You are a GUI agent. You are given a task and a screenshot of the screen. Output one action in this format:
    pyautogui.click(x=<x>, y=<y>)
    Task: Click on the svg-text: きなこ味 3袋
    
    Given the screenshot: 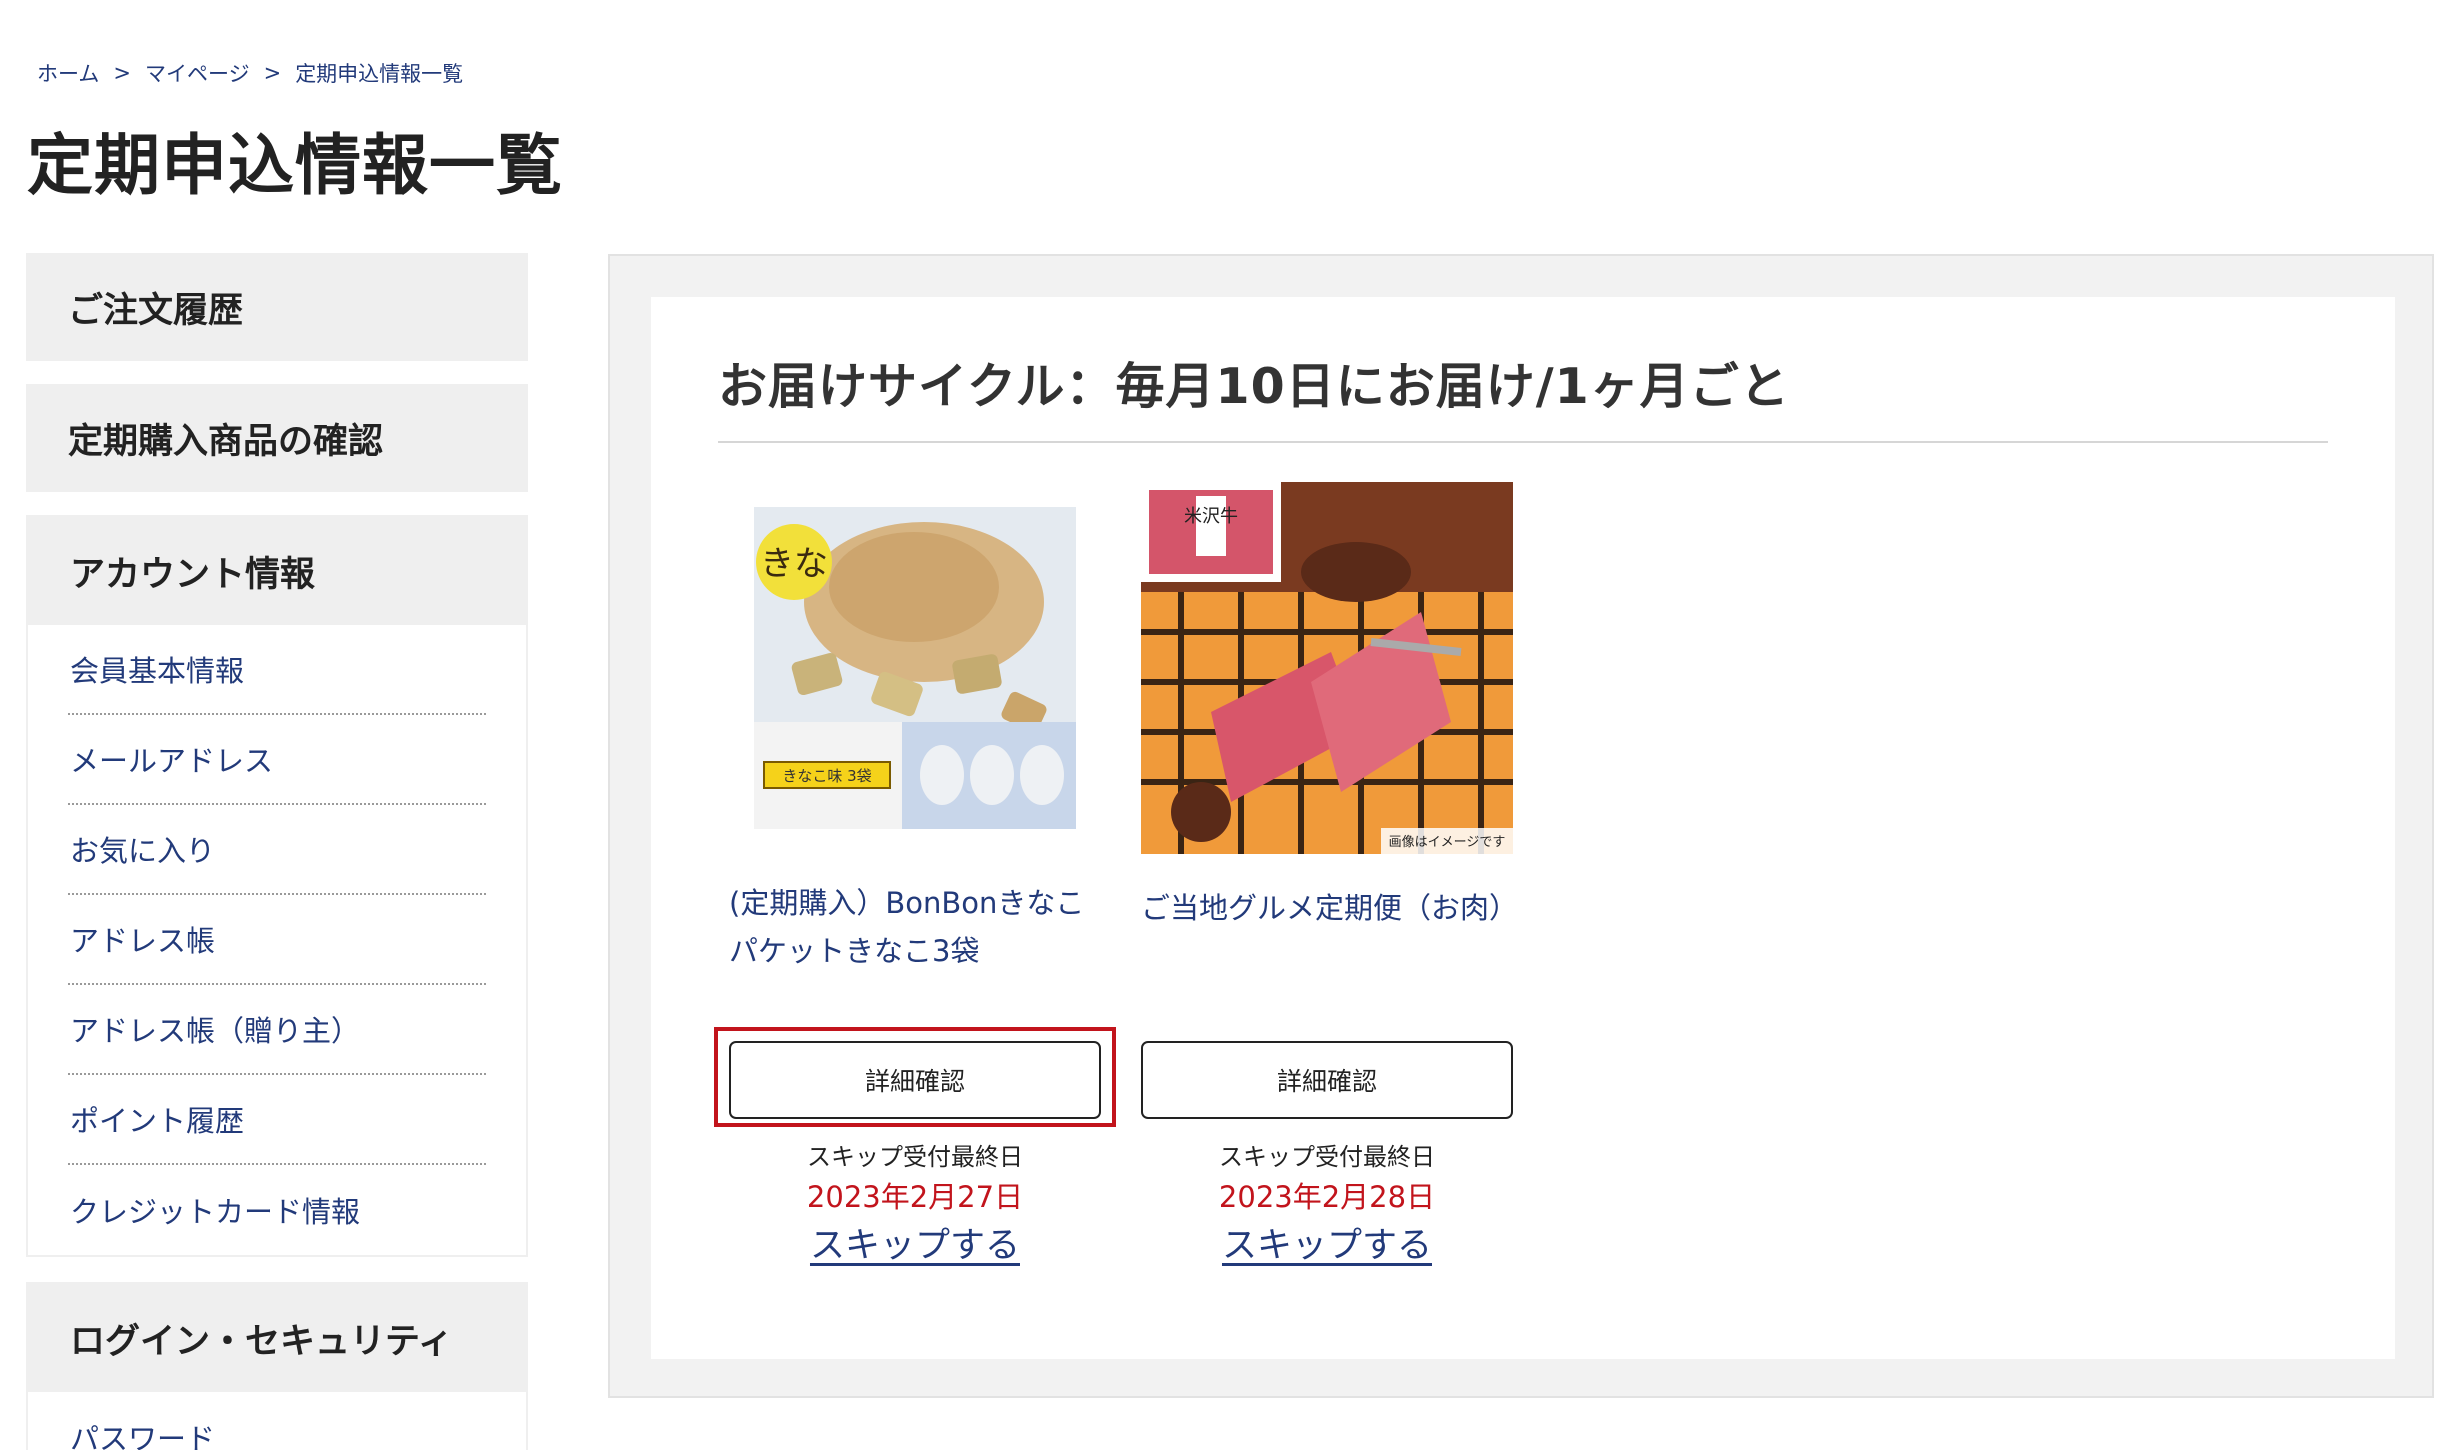 What is the action you would take?
    pyautogui.click(x=826, y=776)
    